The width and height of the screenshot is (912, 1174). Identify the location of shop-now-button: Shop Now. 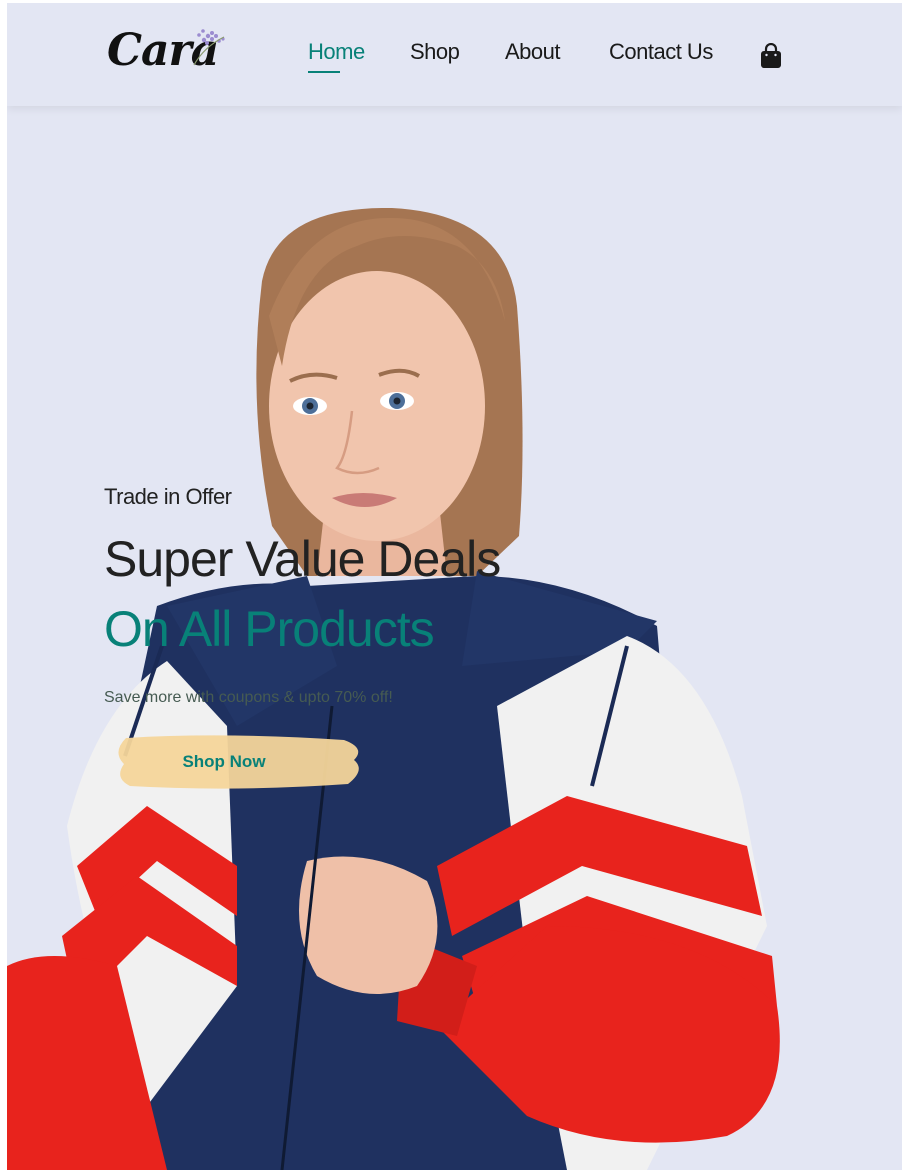
(235, 762).